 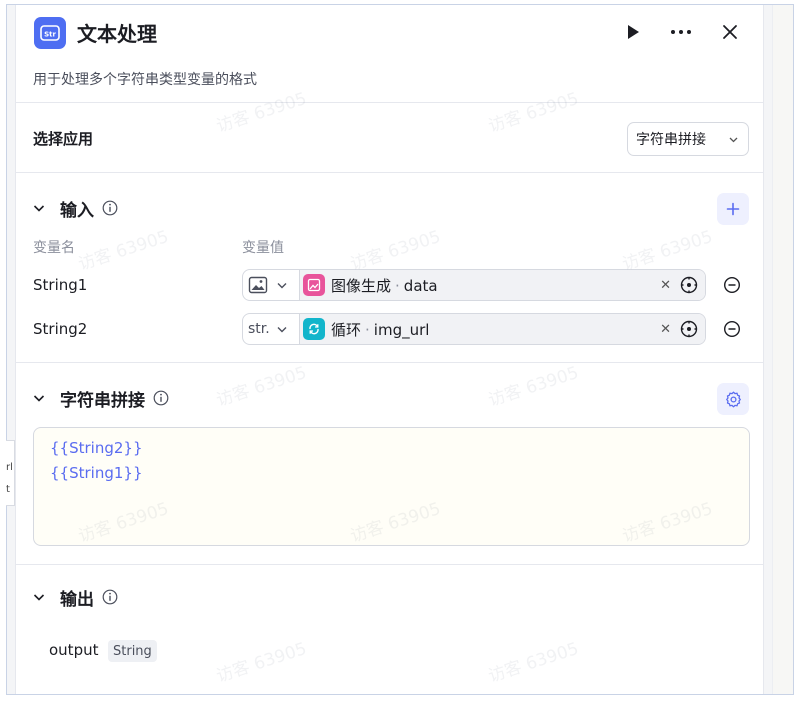 I want to click on concat-section-title: 字符串拼接, so click(x=102, y=400).